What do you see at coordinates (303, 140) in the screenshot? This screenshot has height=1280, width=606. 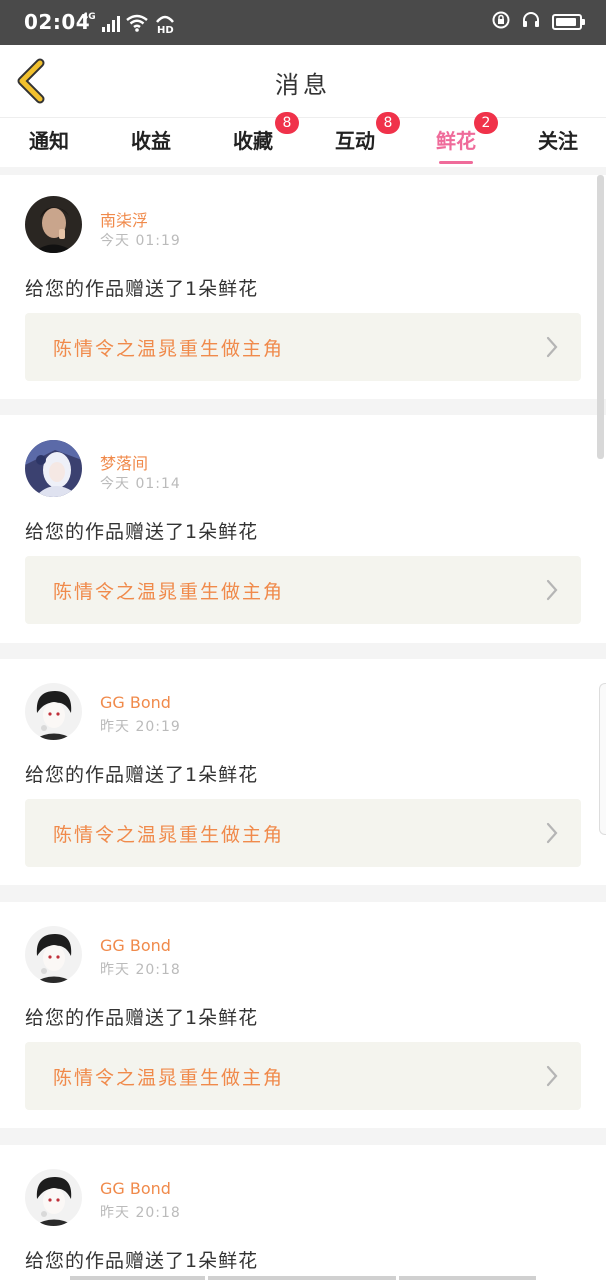 I see `category-tabs: 通知 收益 收藏 8 互动 8 鲜花 2 关注` at bounding box center [303, 140].